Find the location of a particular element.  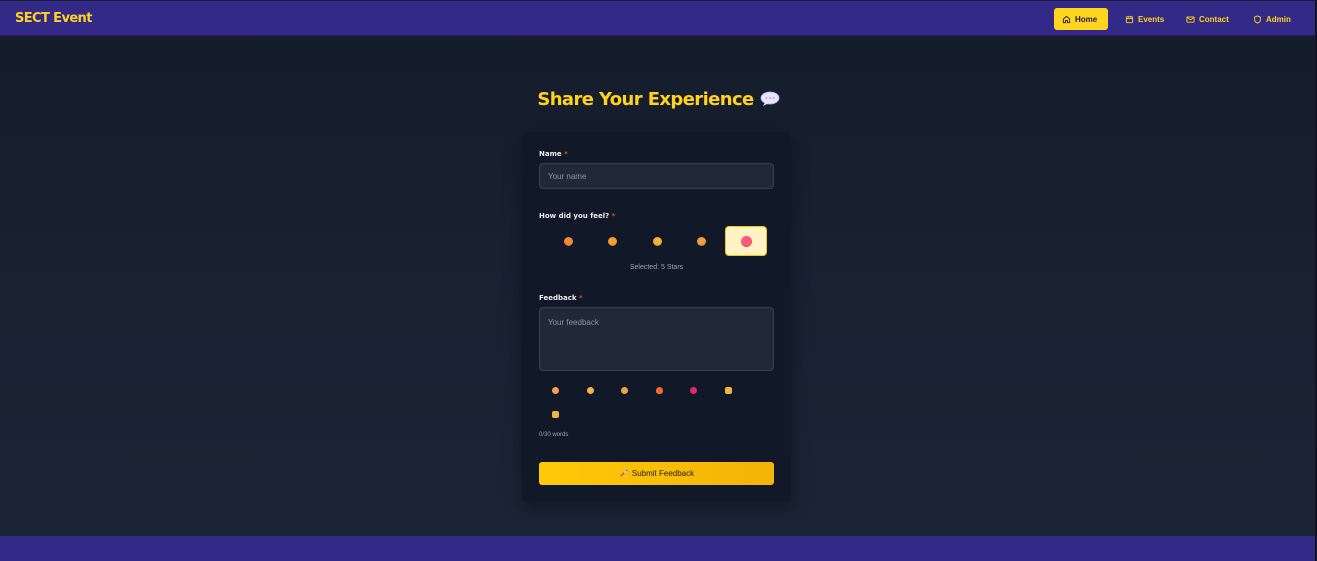

fire-emoji is located at coordinates (659, 390).